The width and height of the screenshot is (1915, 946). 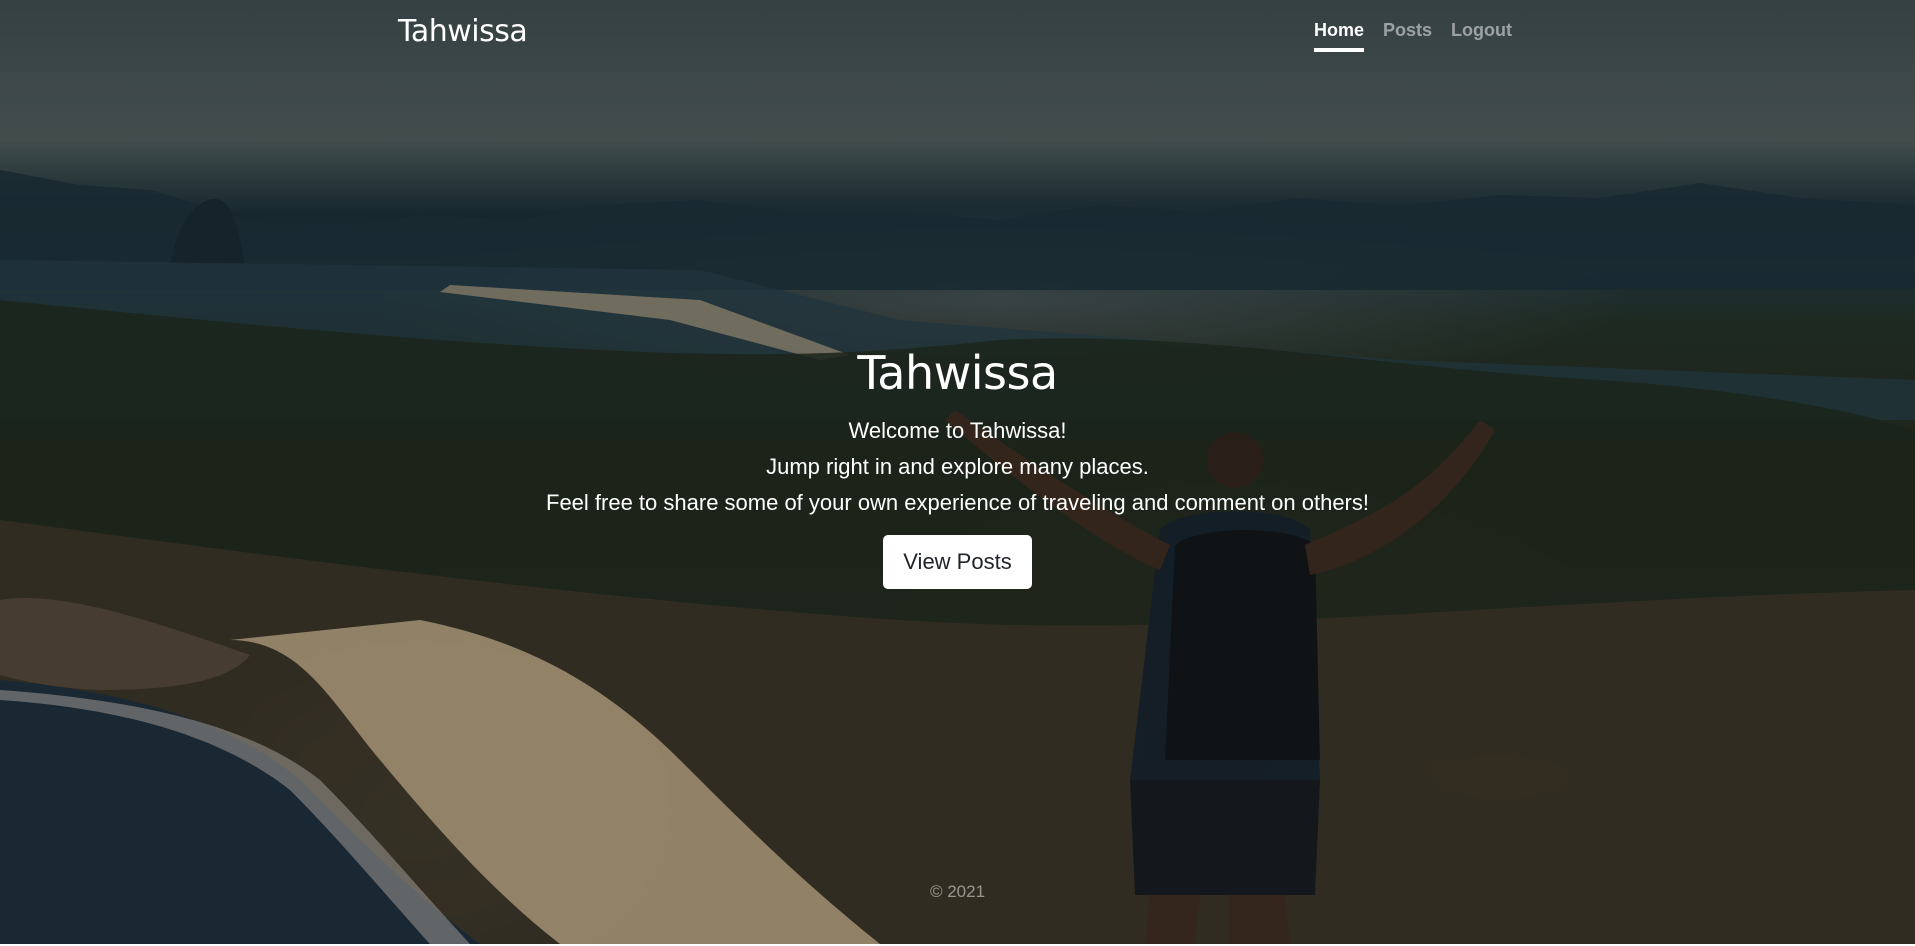 I want to click on explore-line: Jump right in and explore many places., so click(x=957, y=466).